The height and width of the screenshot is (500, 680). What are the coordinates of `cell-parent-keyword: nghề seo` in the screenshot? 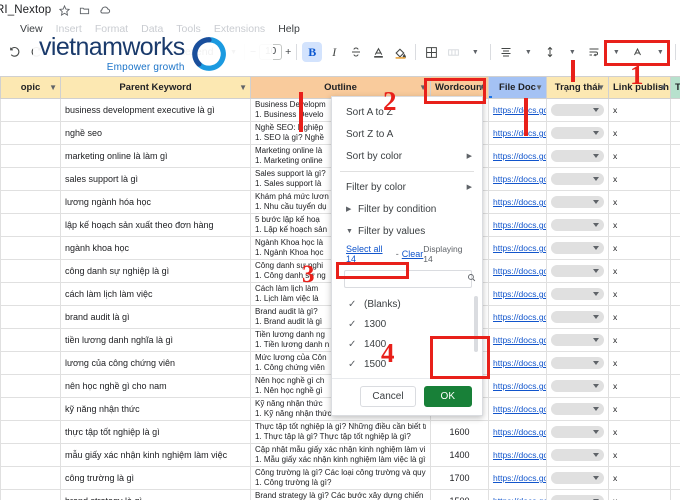 It's located at (155, 133).